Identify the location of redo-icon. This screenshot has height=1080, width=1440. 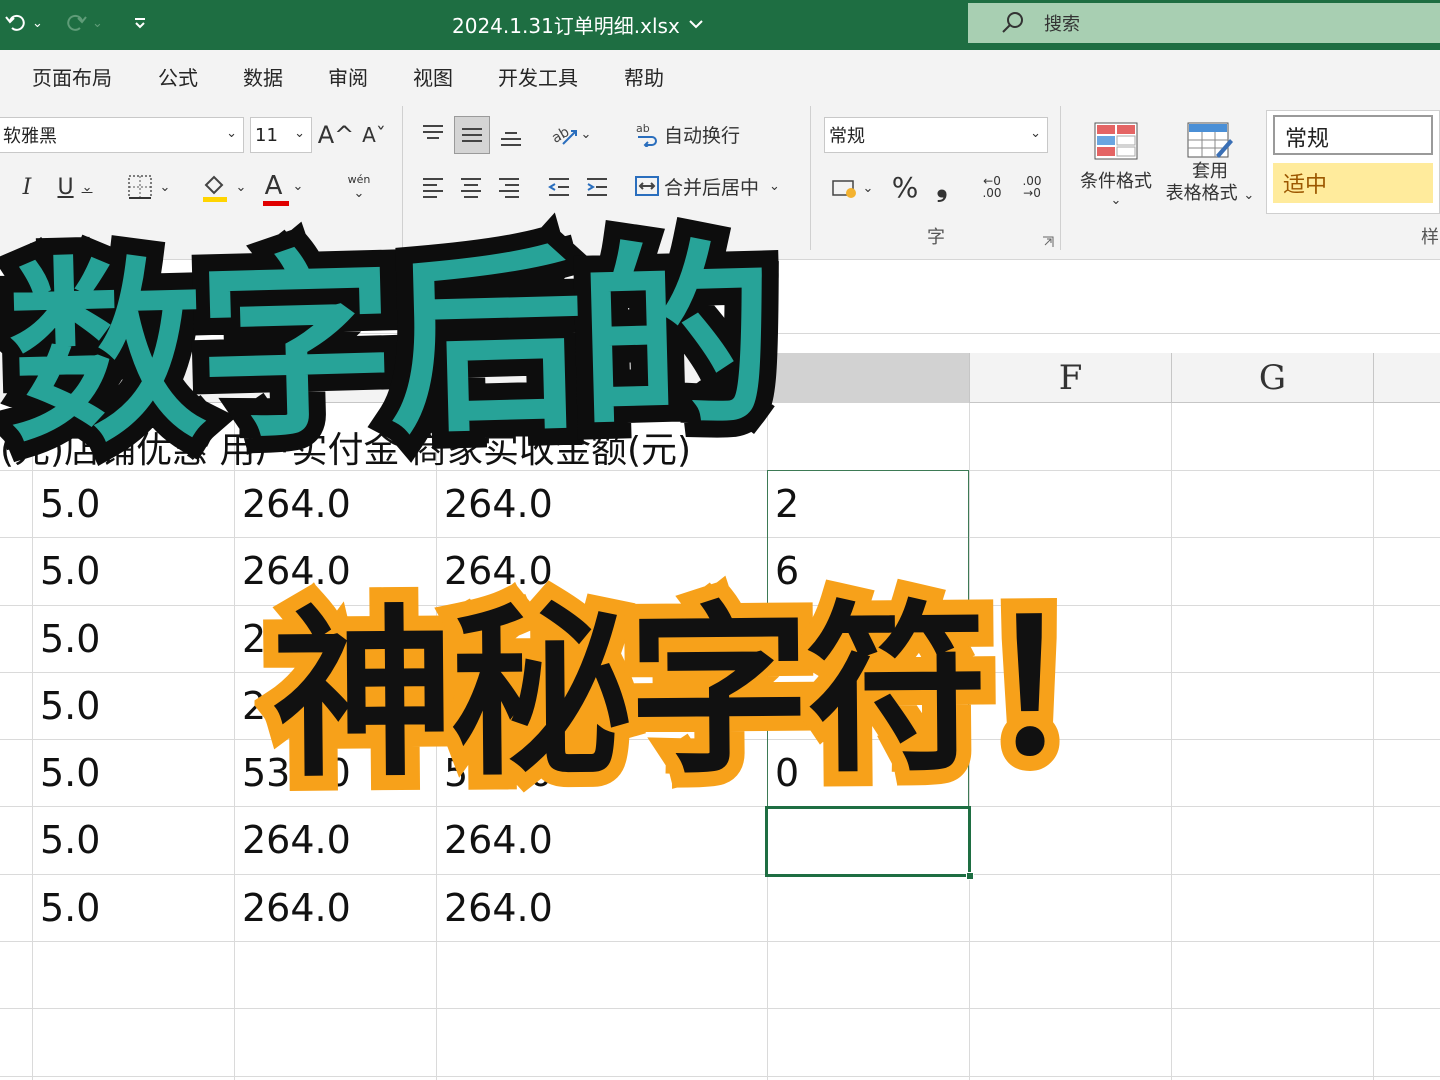
(77, 22).